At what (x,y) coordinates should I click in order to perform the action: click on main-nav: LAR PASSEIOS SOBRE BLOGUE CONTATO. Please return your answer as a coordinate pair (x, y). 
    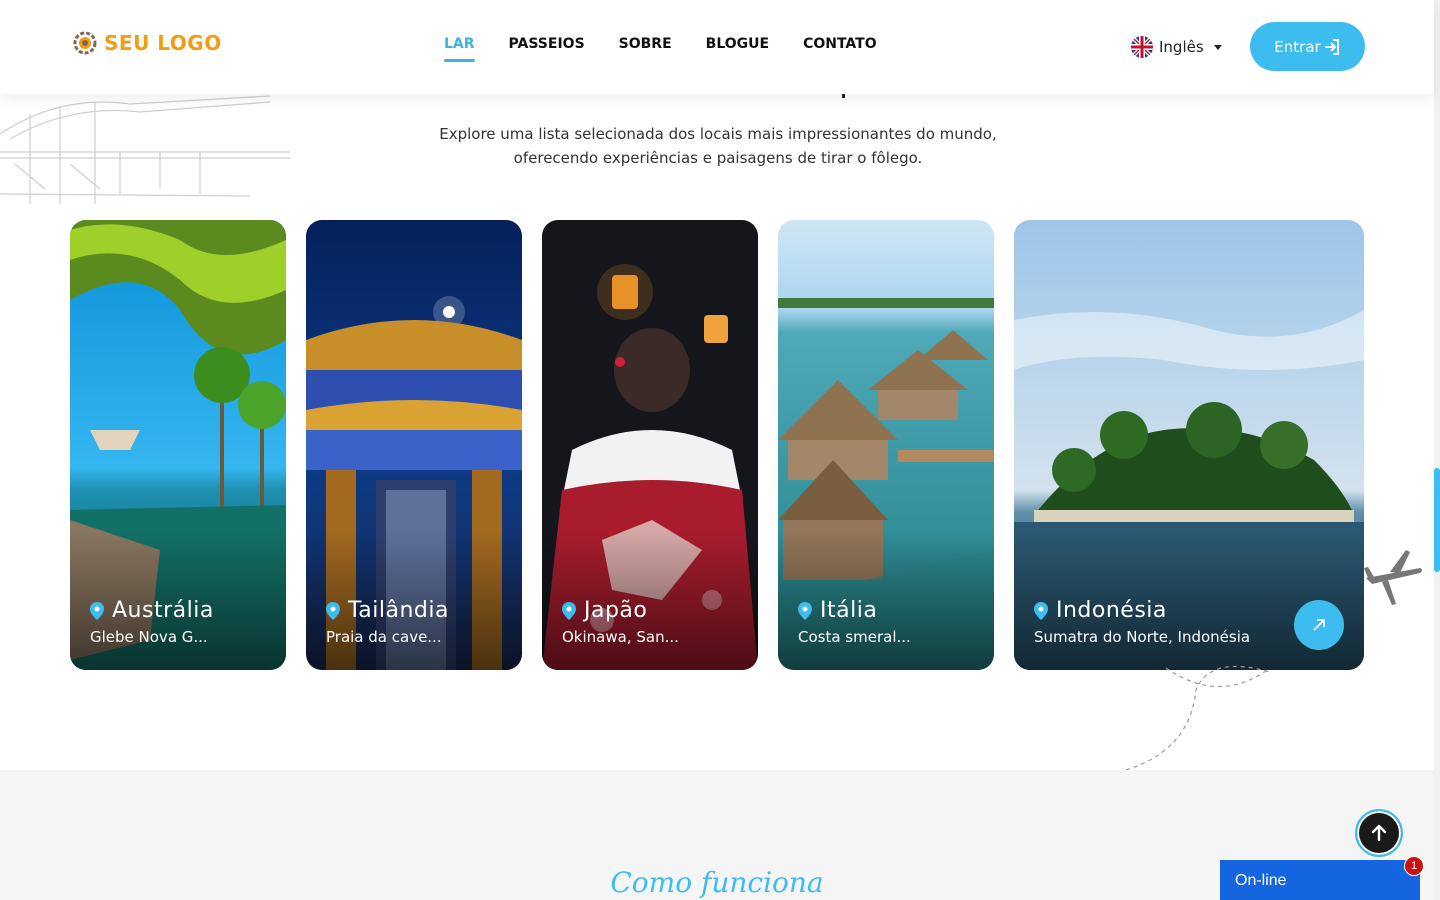
    Looking at the image, I should click on (660, 49).